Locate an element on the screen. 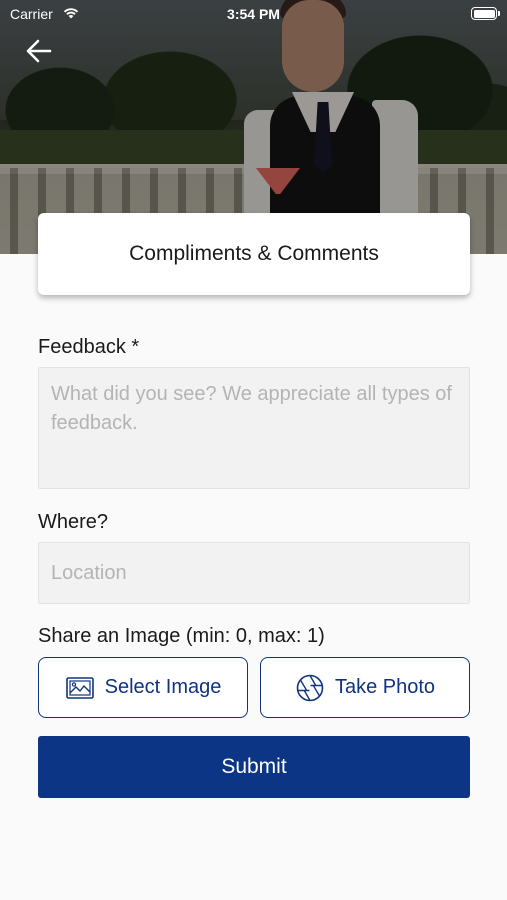 Image resolution: width=507 pixels, height=900 pixels. submit-button: Submit is located at coordinates (254, 767).